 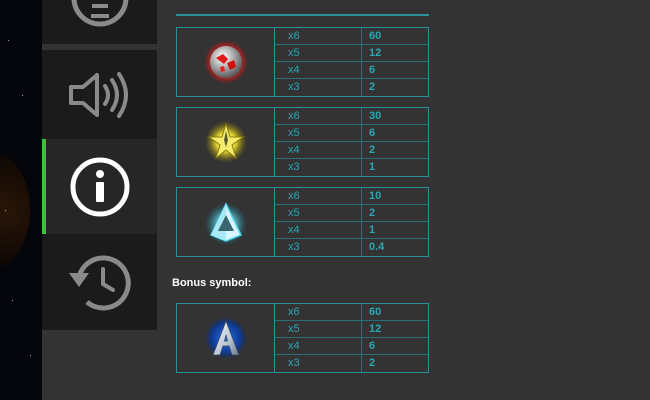 I want to click on sidebar, so click(x=99, y=165).